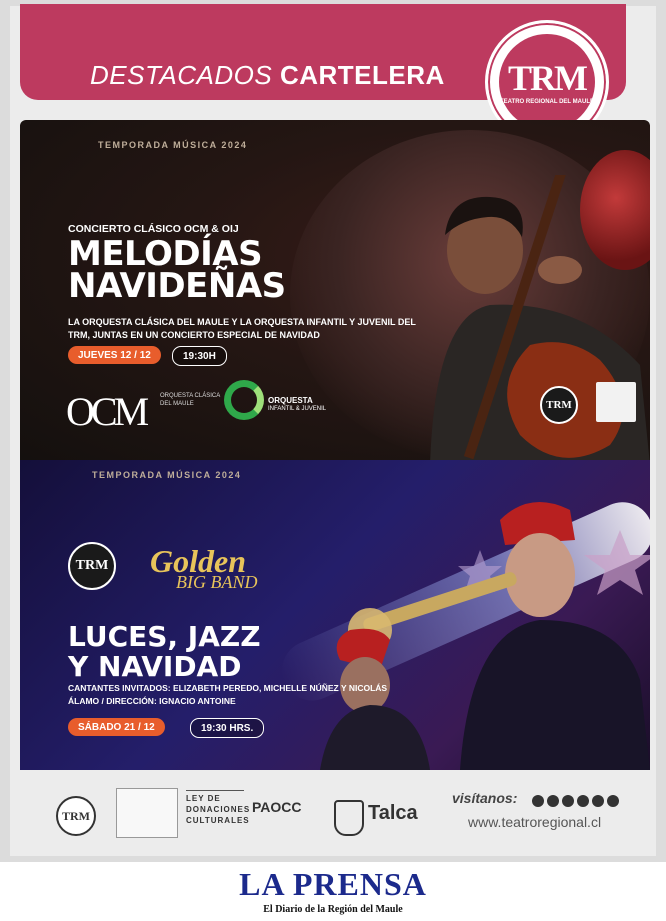 Image resolution: width=666 pixels, height=921 pixels. Describe the element at coordinates (568, 801) in the screenshot. I see `youtube-icon` at that location.